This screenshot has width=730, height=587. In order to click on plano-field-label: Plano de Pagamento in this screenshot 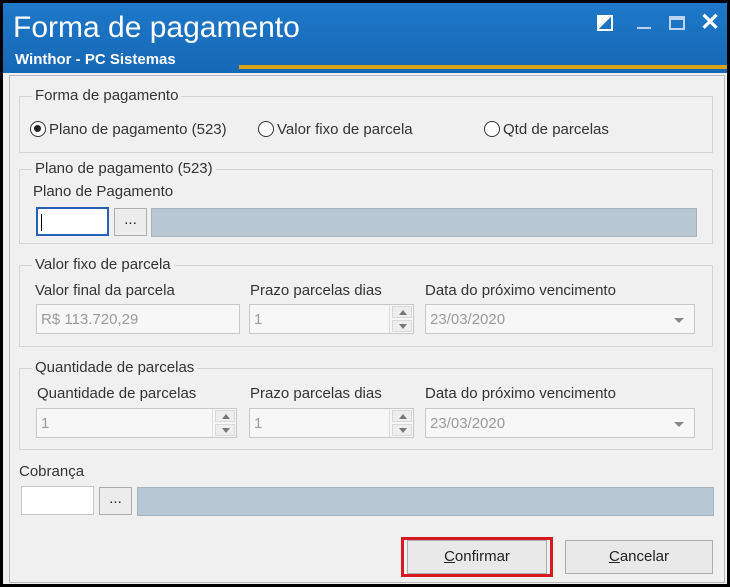, I will do `click(103, 191)`.